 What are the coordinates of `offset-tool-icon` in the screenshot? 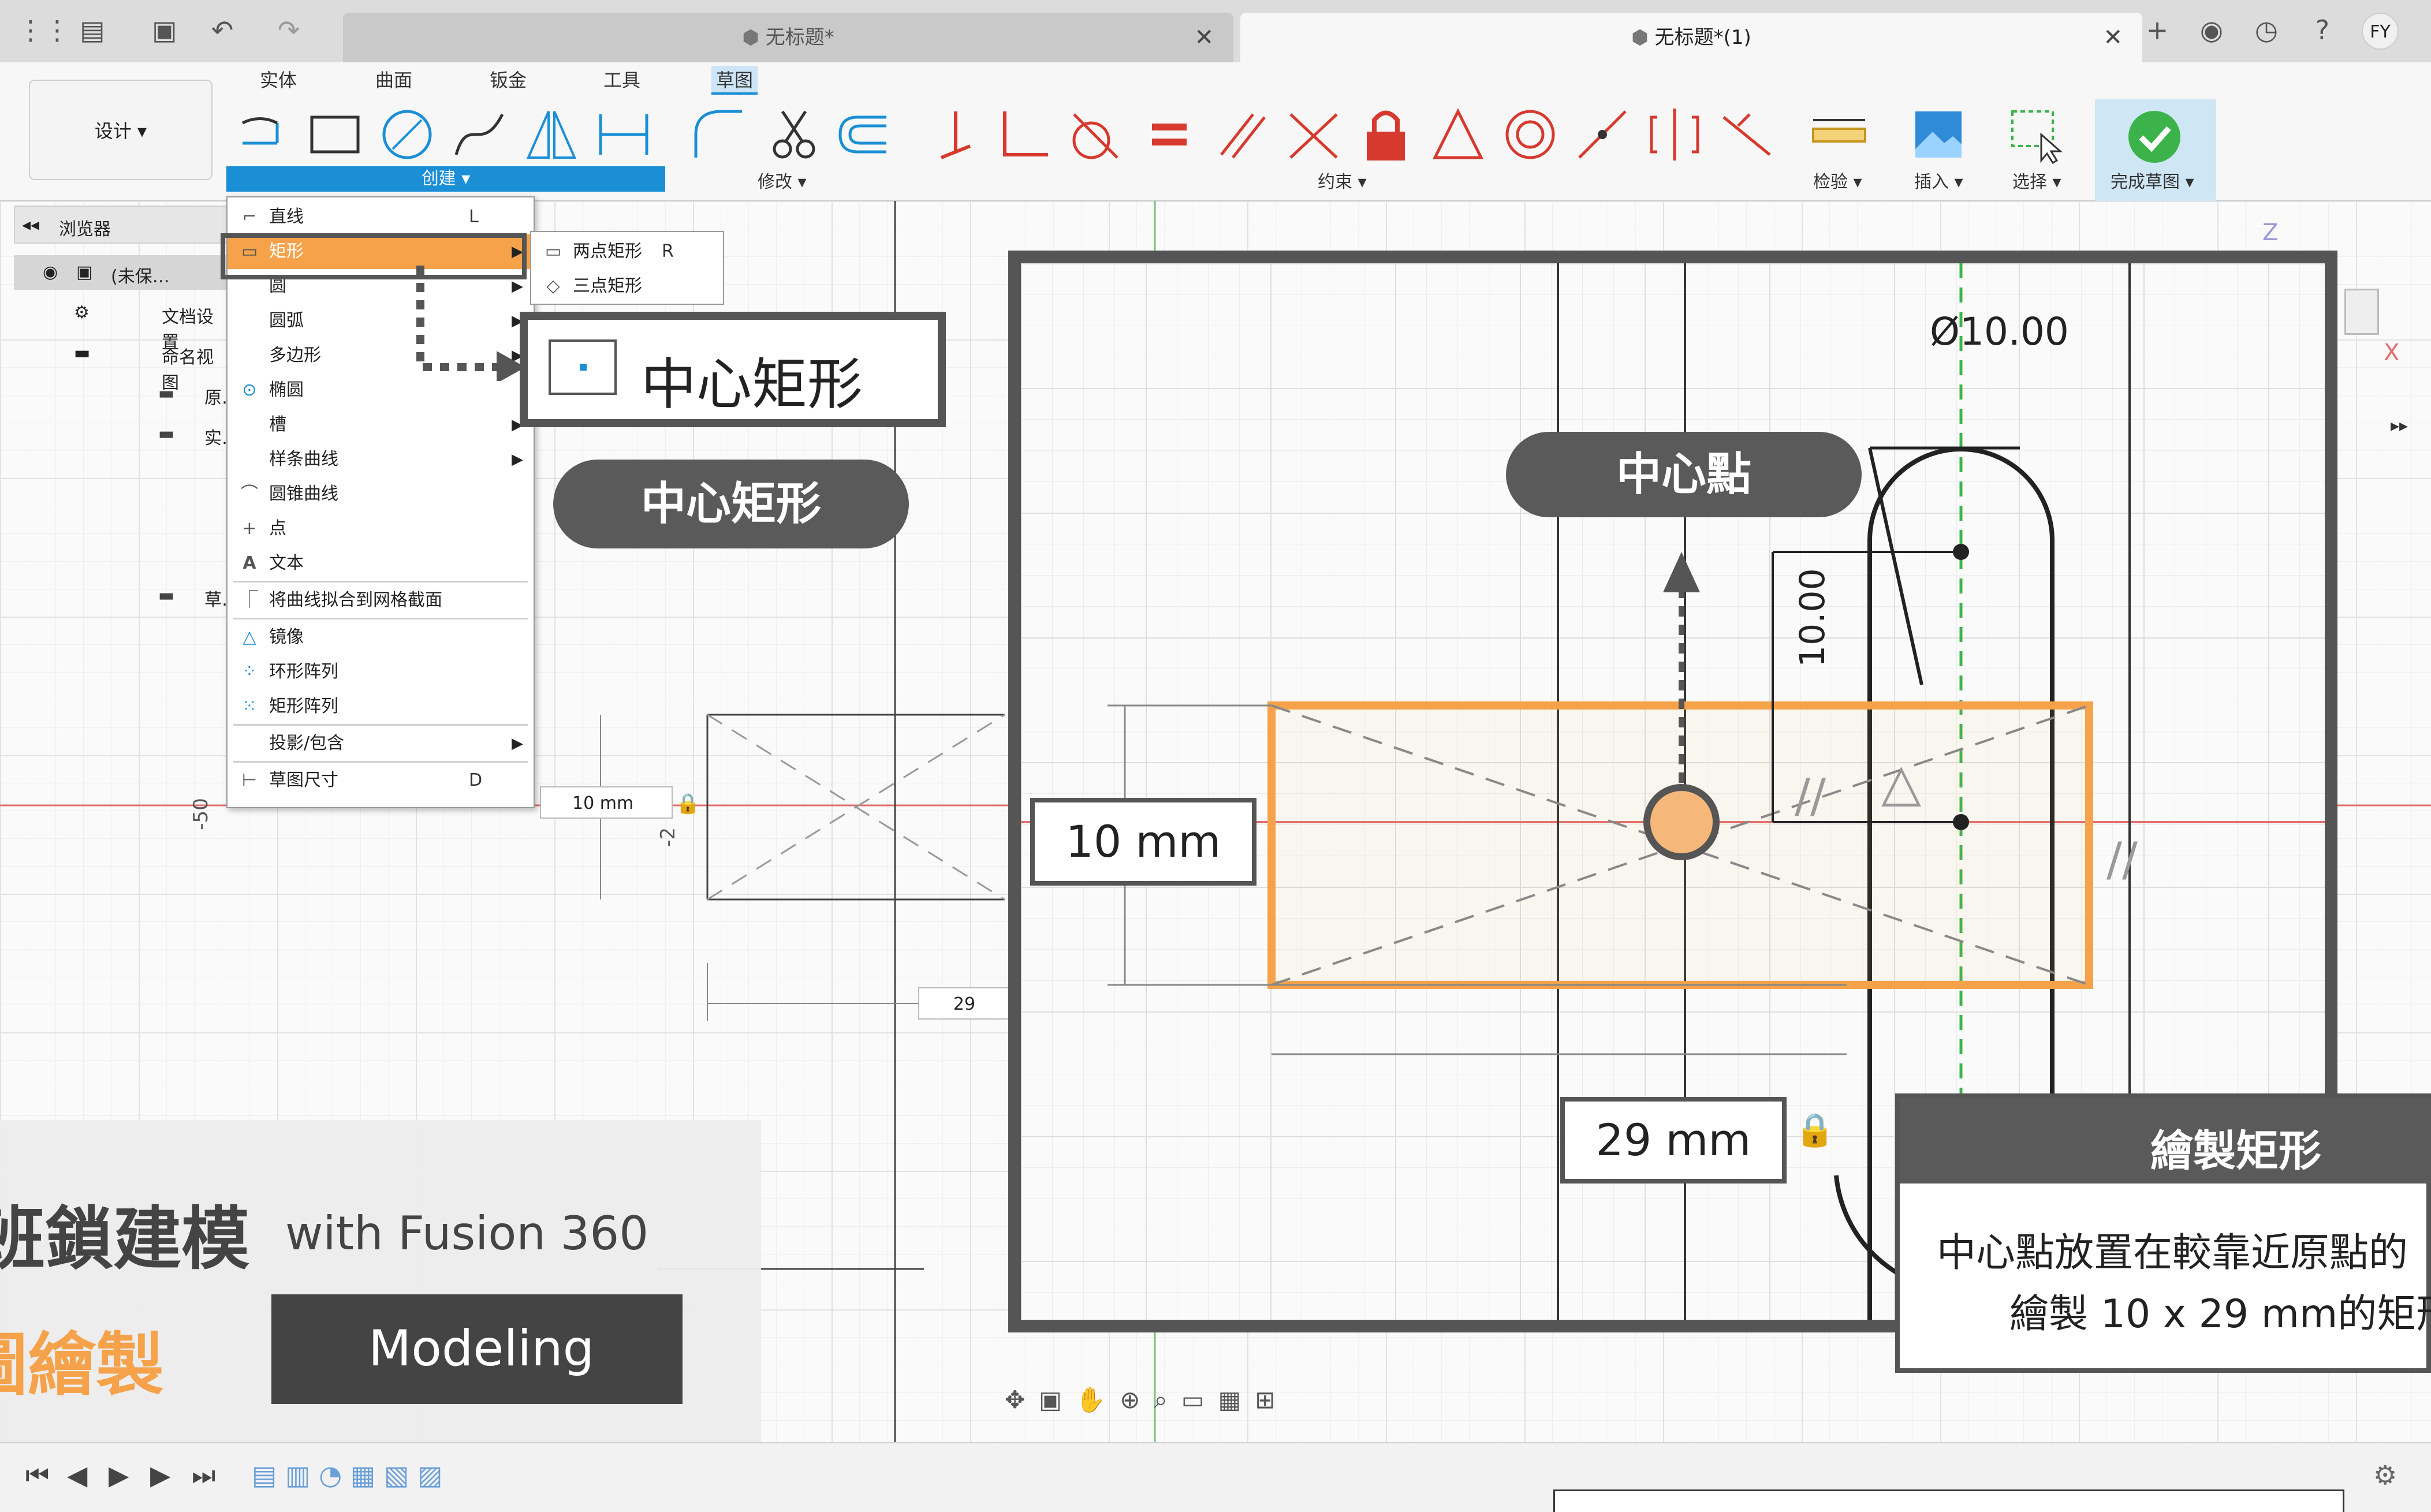 It's located at (863, 134).